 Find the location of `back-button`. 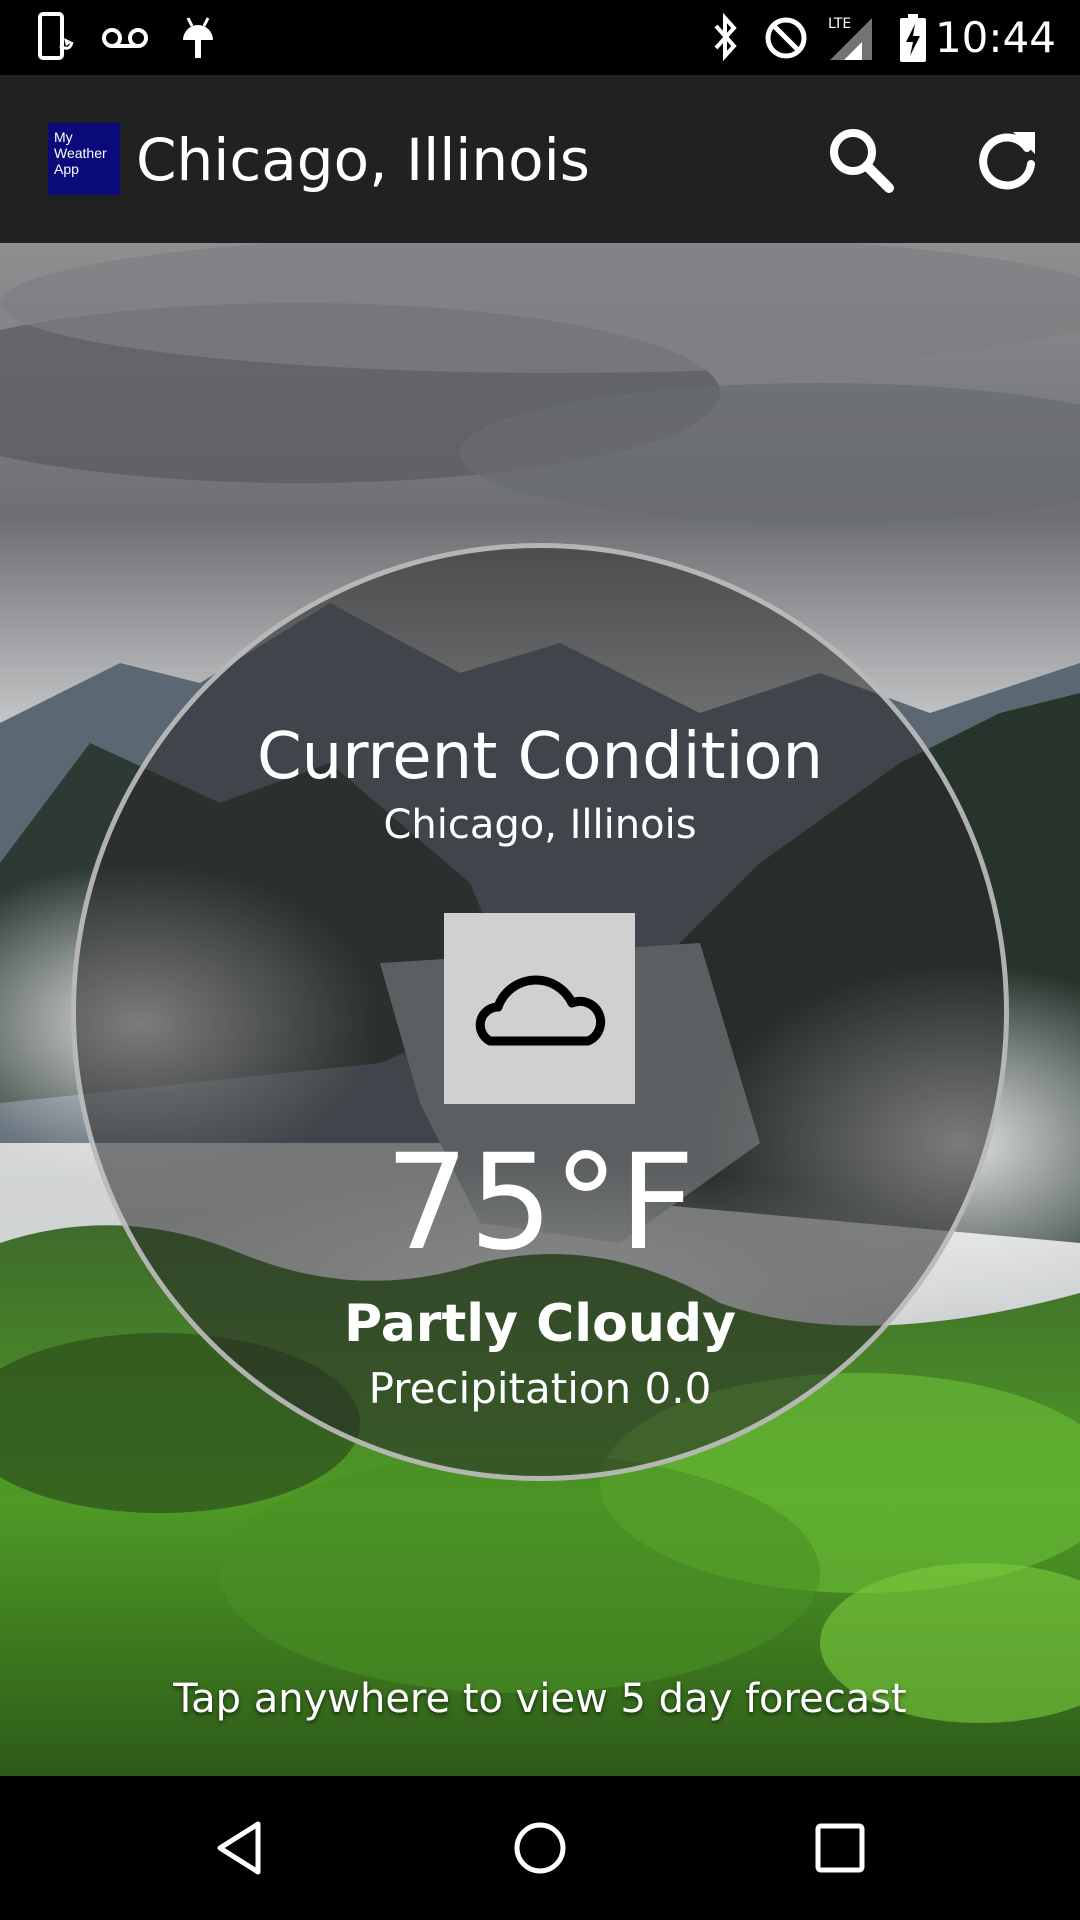

back-button is located at coordinates (240, 1848).